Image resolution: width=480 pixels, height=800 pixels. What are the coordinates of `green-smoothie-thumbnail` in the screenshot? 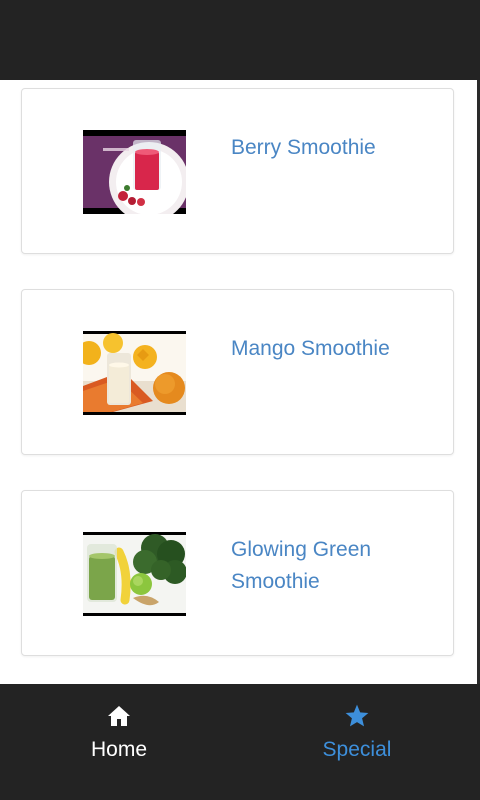 It's located at (134, 574).